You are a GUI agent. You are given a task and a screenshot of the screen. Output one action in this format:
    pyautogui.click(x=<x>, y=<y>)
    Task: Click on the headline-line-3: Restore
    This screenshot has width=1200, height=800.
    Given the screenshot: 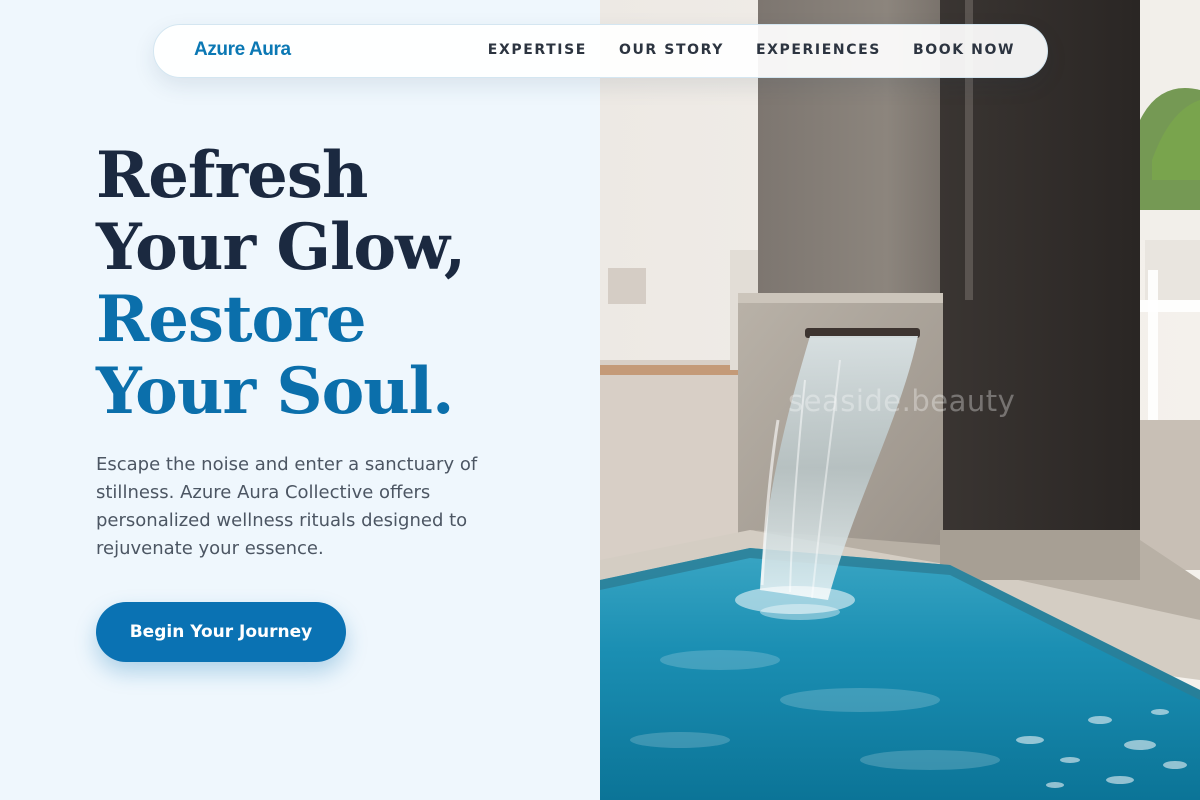 What is the action you would take?
    pyautogui.click(x=231, y=319)
    